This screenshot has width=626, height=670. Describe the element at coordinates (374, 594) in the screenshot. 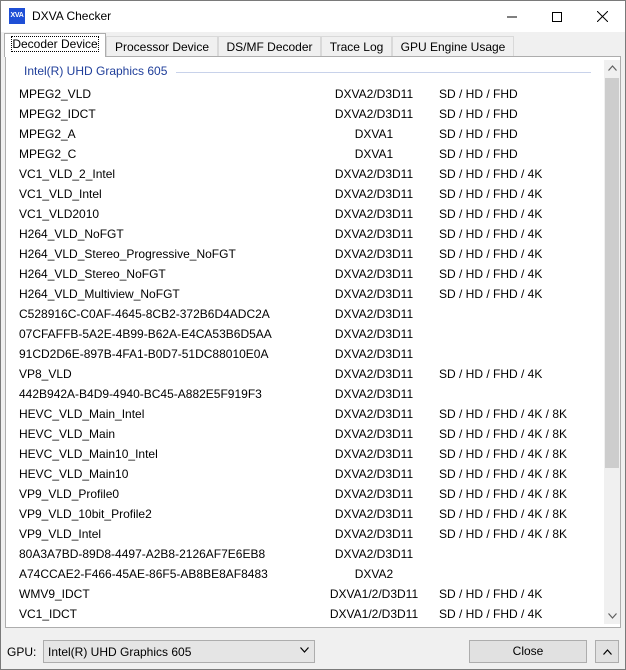

I see `decoder-api: DXVA1/2/D3D11` at that location.